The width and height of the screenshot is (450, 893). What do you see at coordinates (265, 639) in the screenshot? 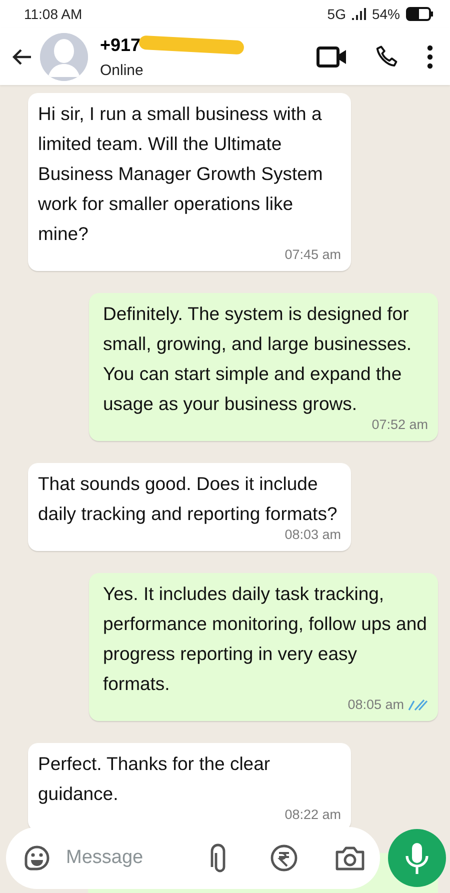
I see `message-text: Yes. It includes daily task tracking, performance monitoring, follow ups and progress reporting in very easy formats.` at bounding box center [265, 639].